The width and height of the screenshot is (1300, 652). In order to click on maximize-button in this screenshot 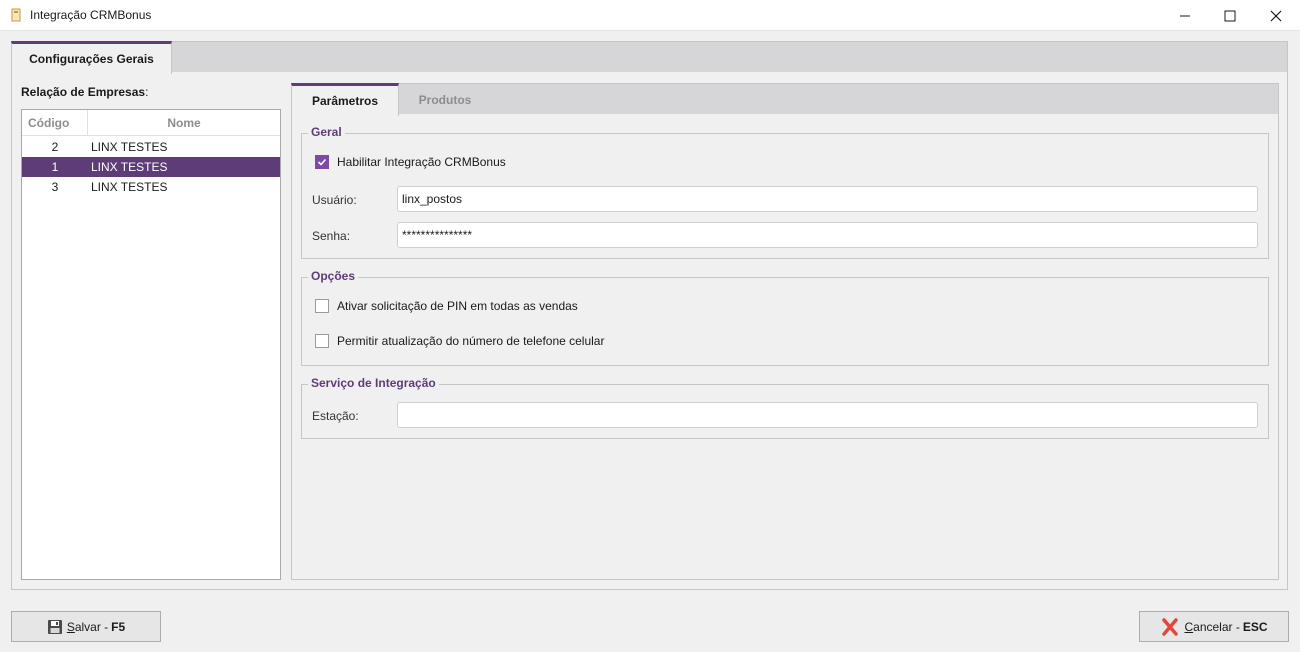, I will do `click(1230, 15)`.